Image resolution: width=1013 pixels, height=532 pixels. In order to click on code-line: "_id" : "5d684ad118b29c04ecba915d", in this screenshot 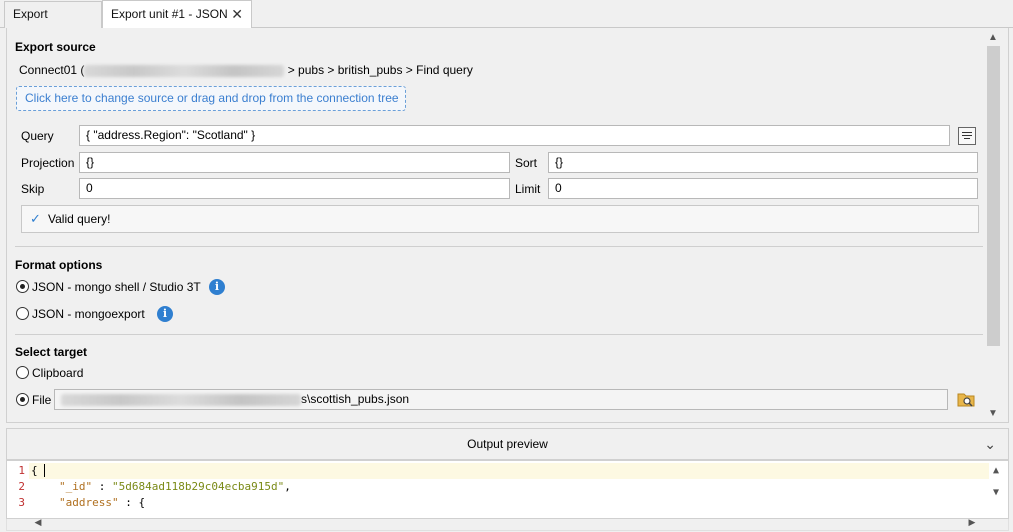, I will do `click(509, 487)`.